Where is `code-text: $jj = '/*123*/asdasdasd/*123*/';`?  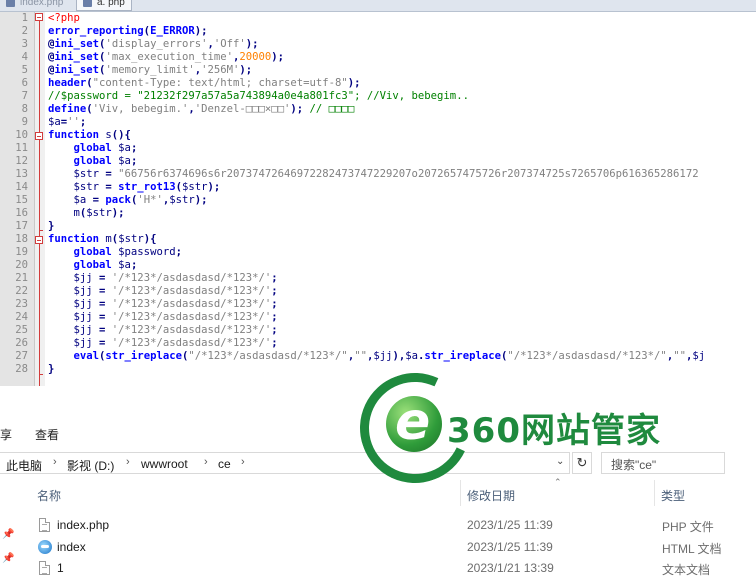 code-text: $jj = '/*123*/asdasdasd/*123*/'; is located at coordinates (163, 317).